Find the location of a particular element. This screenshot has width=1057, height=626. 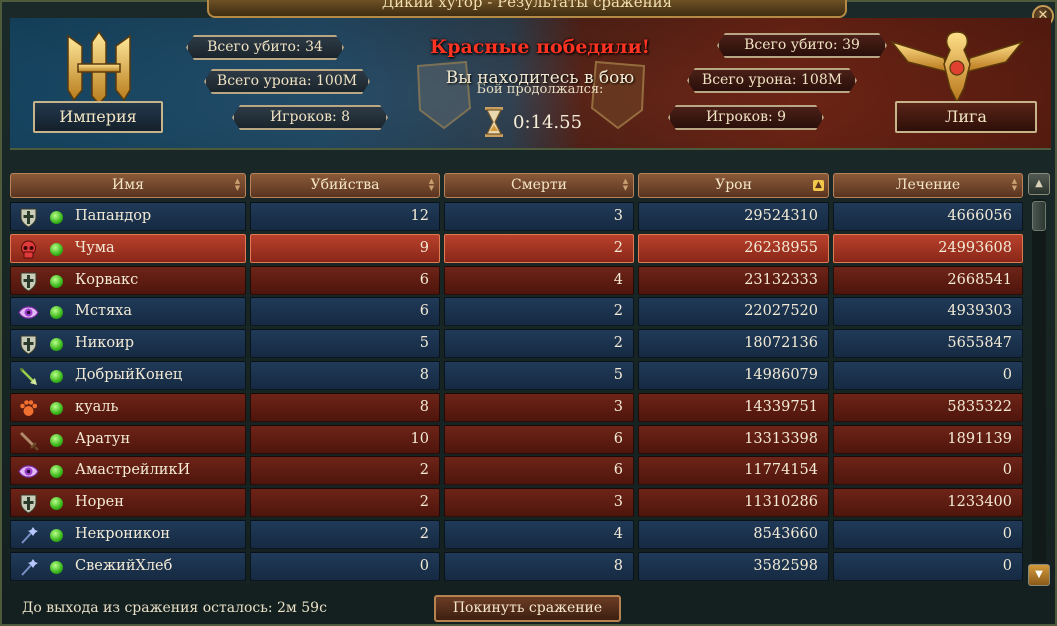

column-header-damage: Урон ▲ is located at coordinates (733, 185).